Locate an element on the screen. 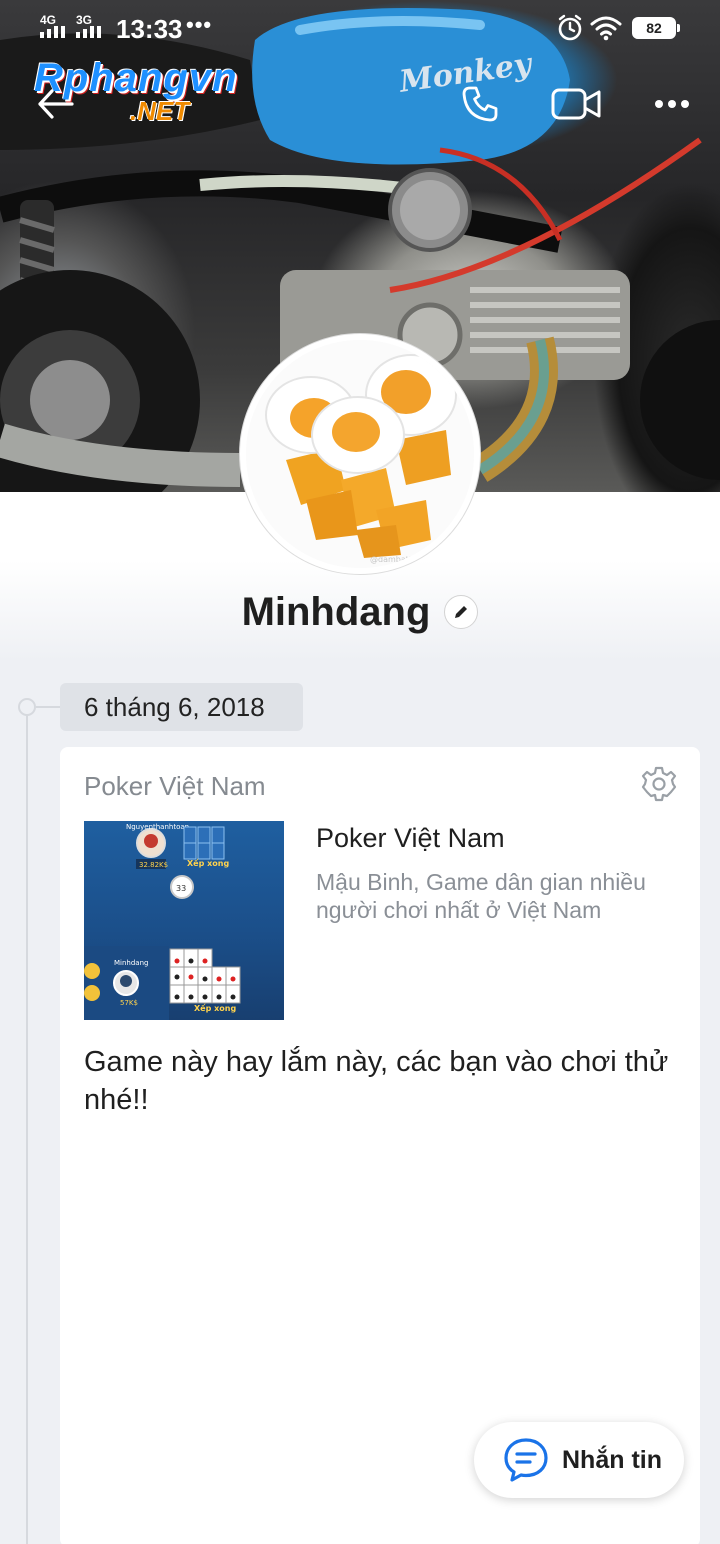 Image resolution: width=720 pixels, height=1544 pixels. thumb-player-top: Nguyenthanhtoan is located at coordinates (157, 827).